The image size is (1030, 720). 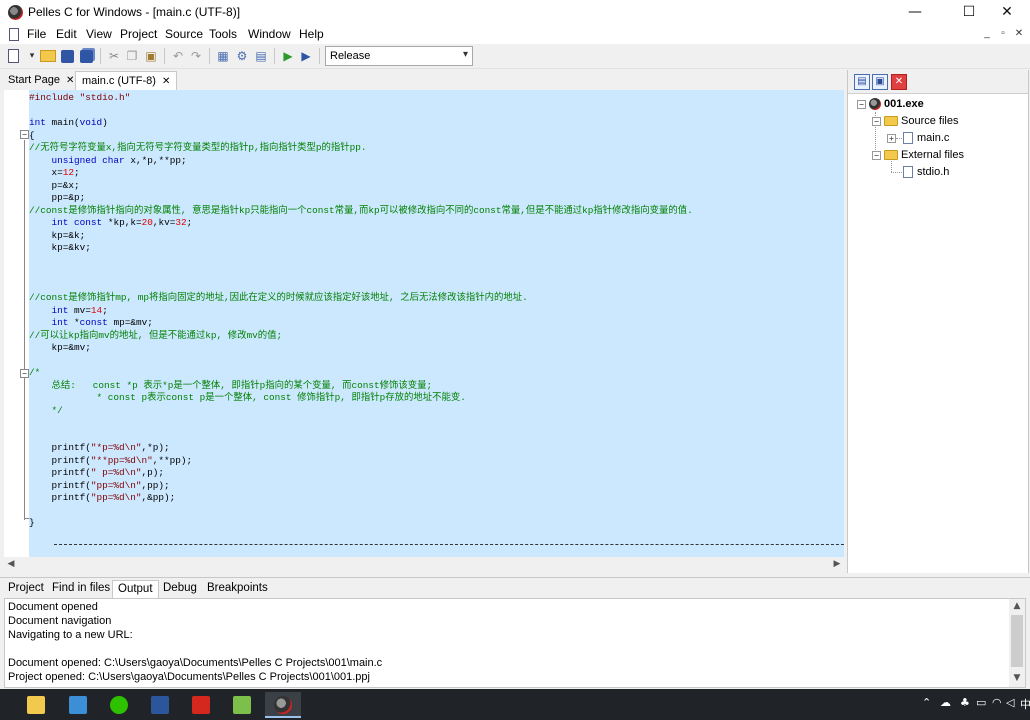 What do you see at coordinates (261, 56) in the screenshot?
I see `rebuild-icon: ▤` at bounding box center [261, 56].